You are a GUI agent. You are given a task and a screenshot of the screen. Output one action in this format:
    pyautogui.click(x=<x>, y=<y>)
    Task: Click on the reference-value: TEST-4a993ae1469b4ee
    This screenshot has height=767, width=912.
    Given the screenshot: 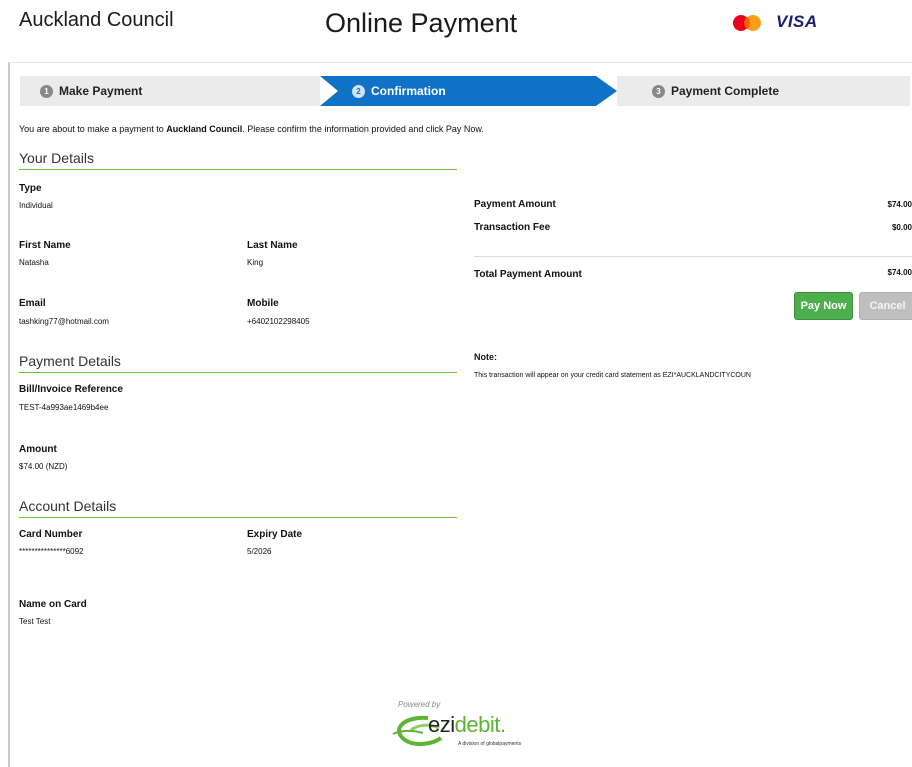 What is the action you would take?
    pyautogui.click(x=64, y=407)
    